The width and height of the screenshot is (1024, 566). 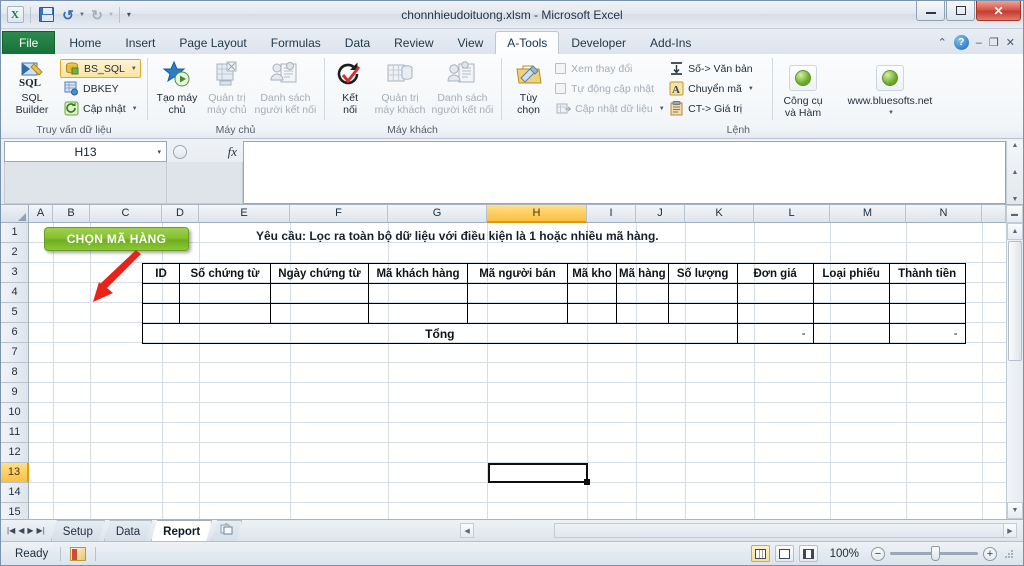 What do you see at coordinates (891, 114) in the screenshot?
I see `bluesofts-dropdown-icon: ▼` at bounding box center [891, 114].